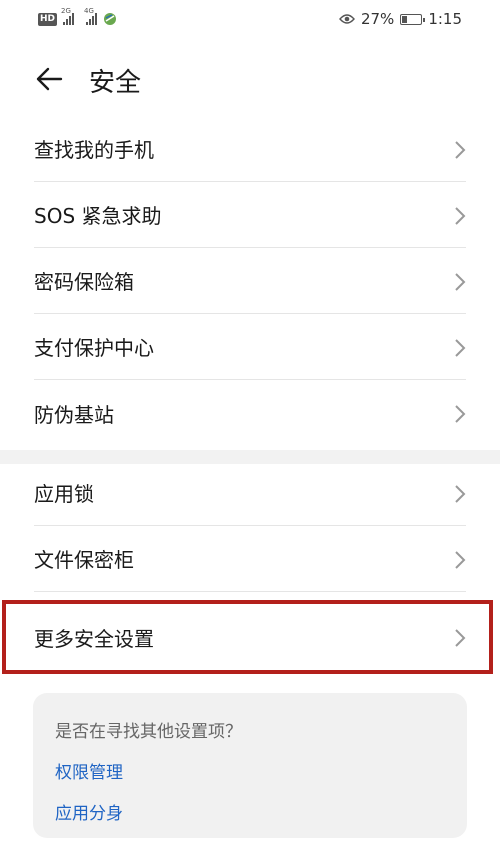 The image size is (500, 866). What do you see at coordinates (377, 19) in the screenshot?
I see `battery-percent: 27%` at bounding box center [377, 19].